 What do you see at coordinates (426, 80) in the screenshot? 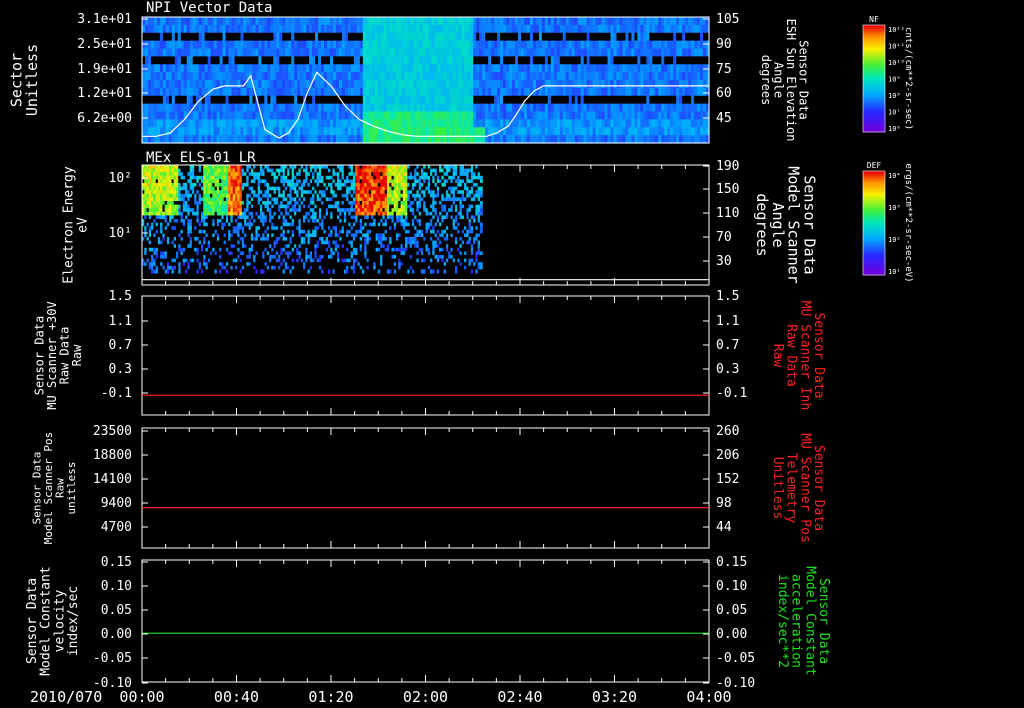
I see `panel-1-heatmap` at bounding box center [426, 80].